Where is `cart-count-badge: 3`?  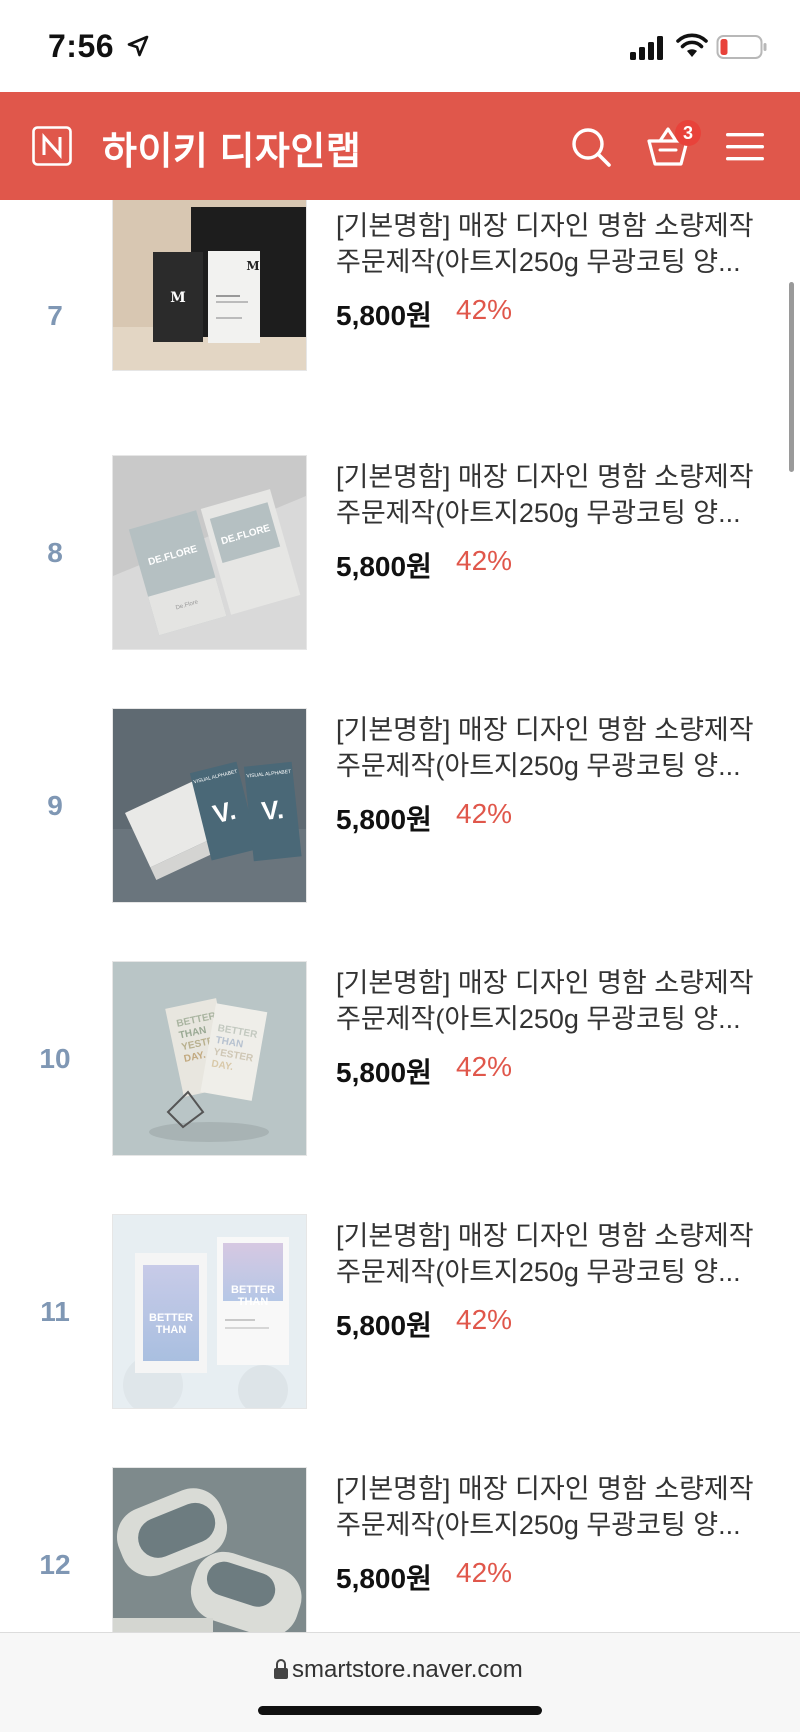
cart-count-badge: 3 is located at coordinates (688, 133).